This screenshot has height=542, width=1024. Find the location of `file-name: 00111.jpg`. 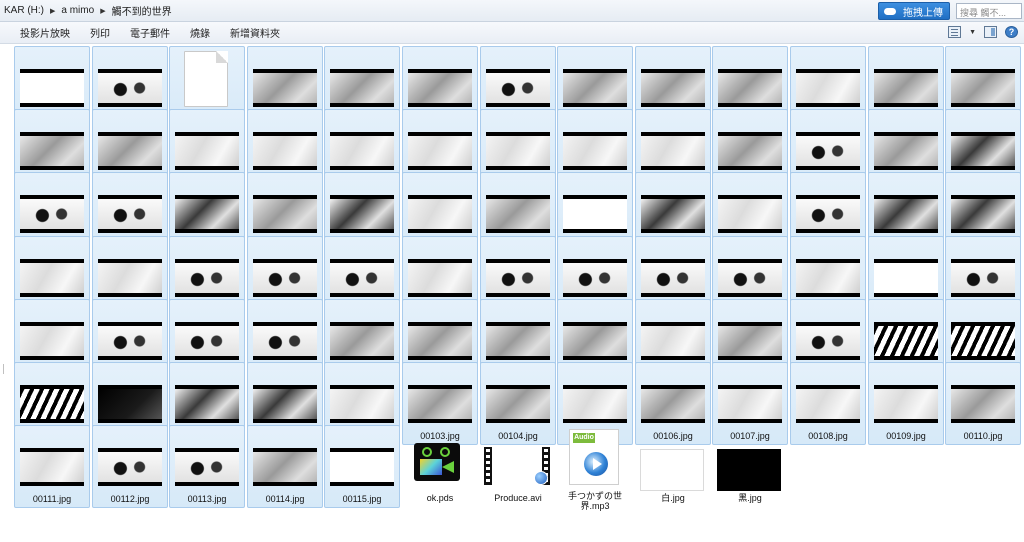

file-name: 00111.jpg is located at coordinates (52, 499).